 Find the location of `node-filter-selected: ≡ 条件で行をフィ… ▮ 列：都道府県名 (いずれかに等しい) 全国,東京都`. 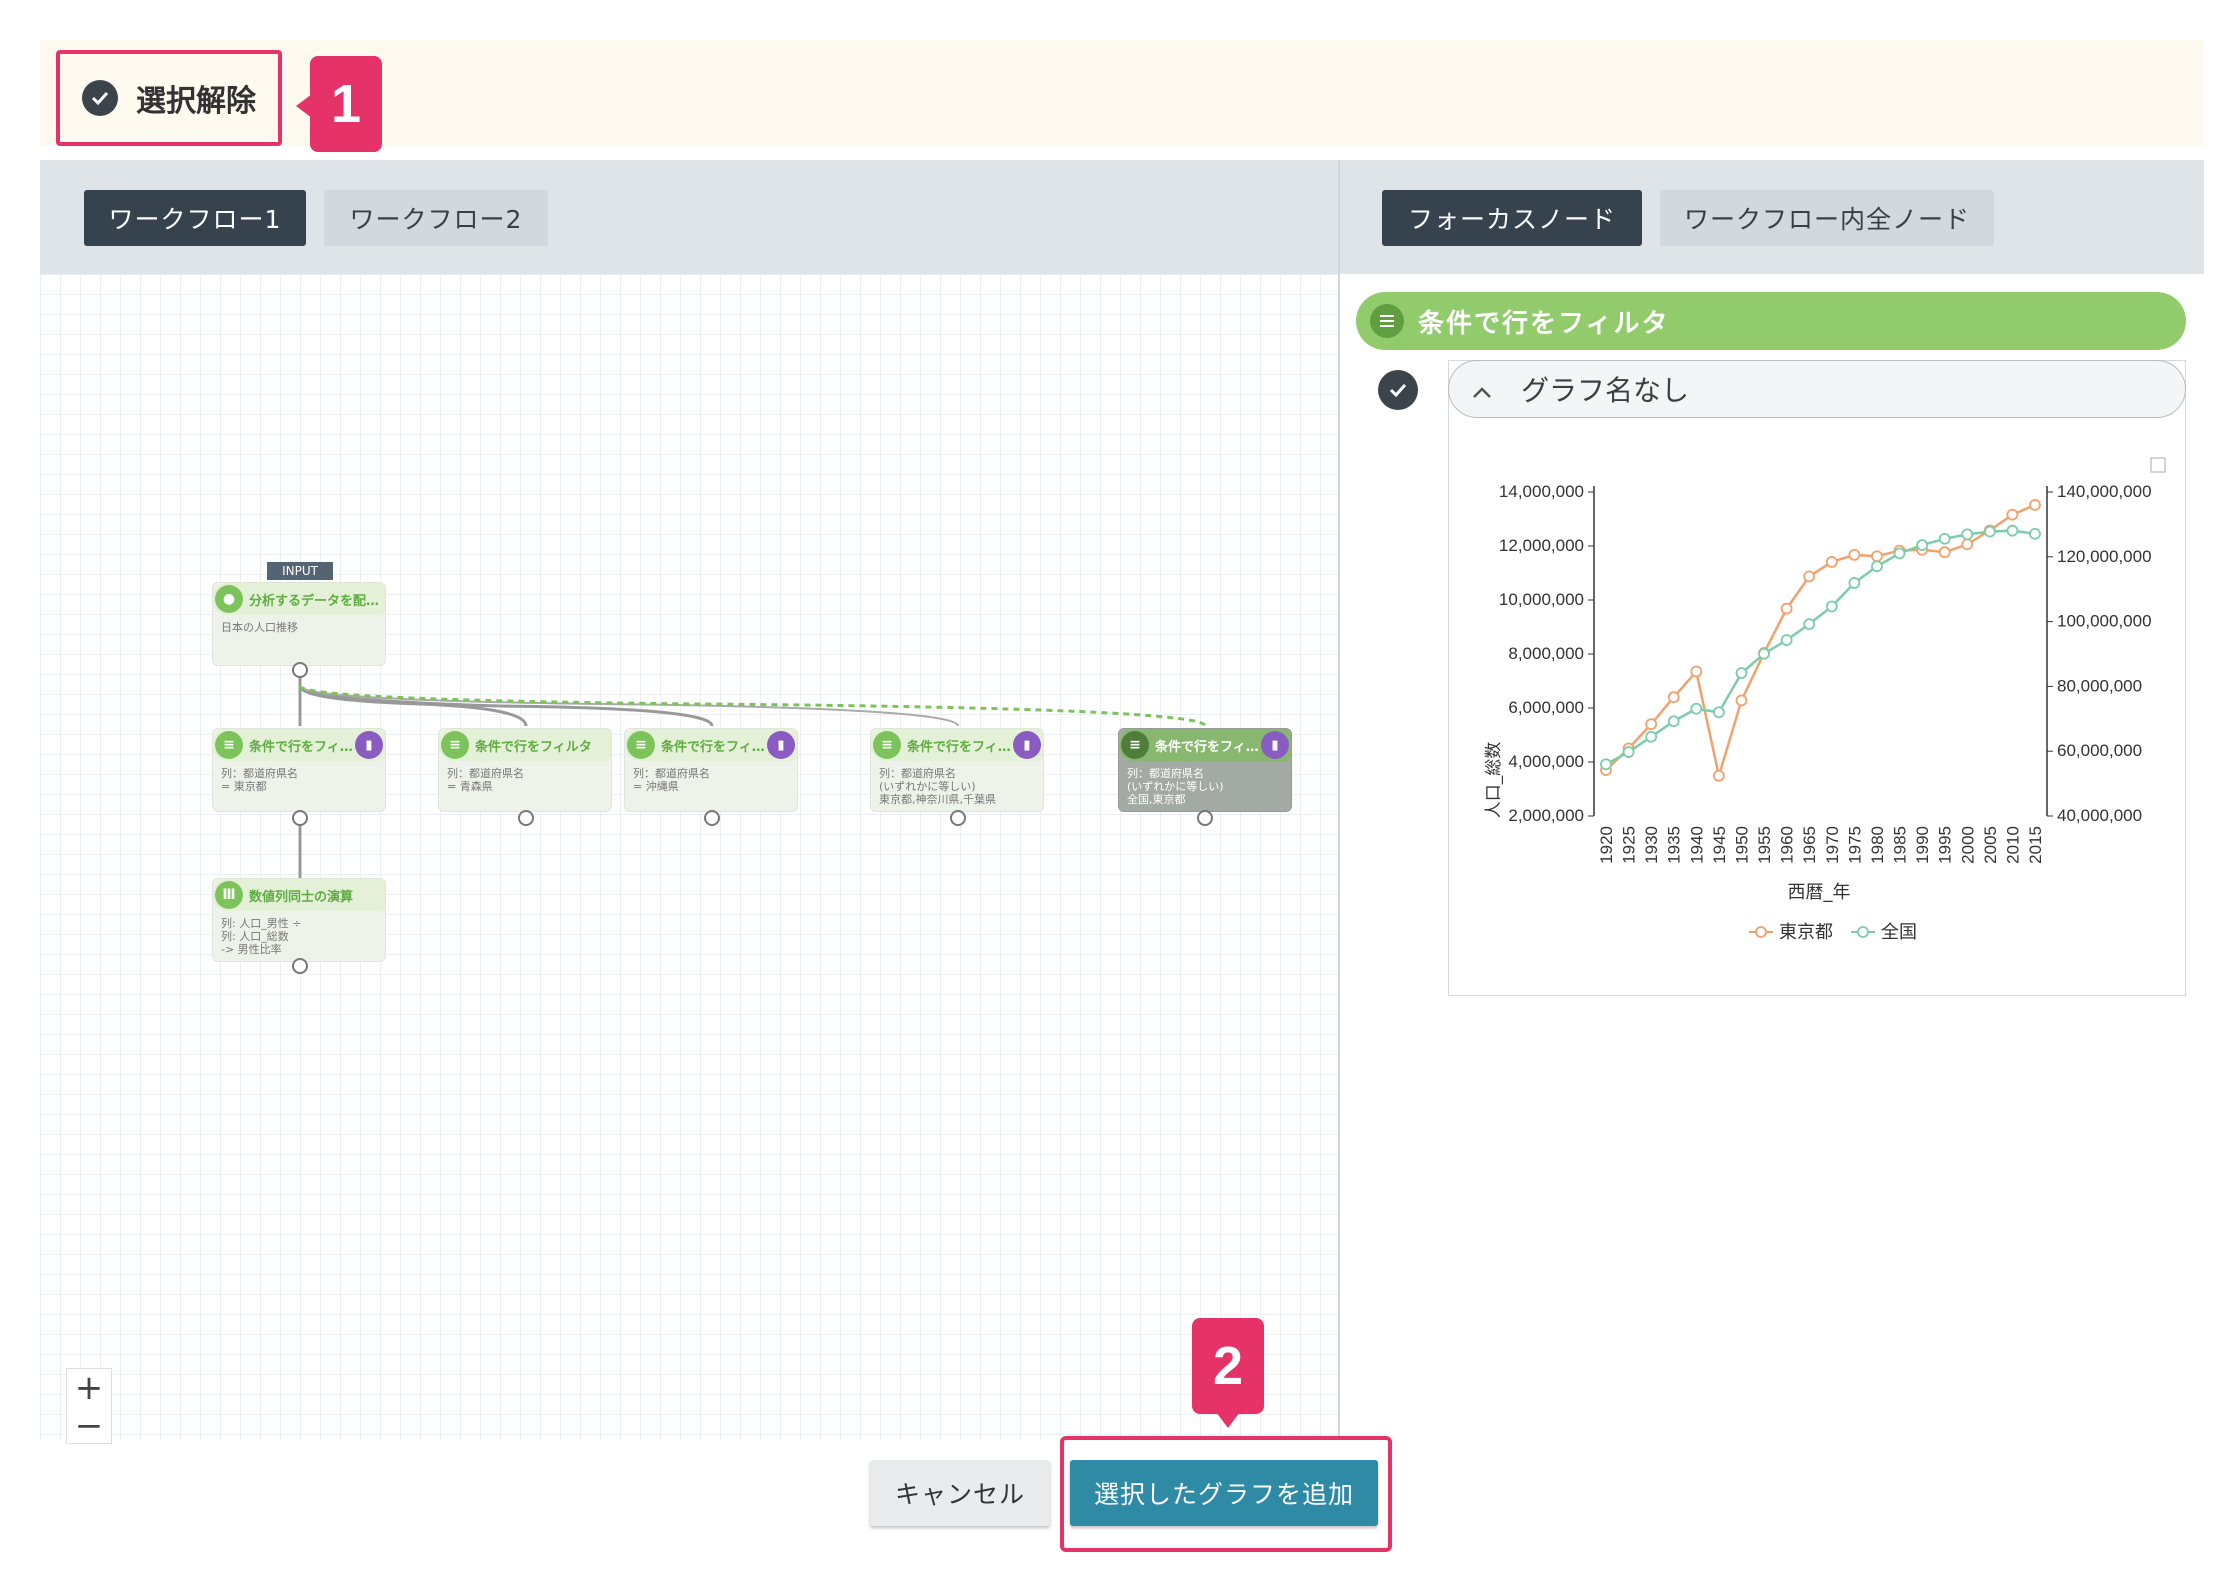

node-filter-selected: ≡ 条件で行をフィ… ▮ 列：都道府県名 (いずれかに等しい) 全国,東京都 is located at coordinates (1205, 770).